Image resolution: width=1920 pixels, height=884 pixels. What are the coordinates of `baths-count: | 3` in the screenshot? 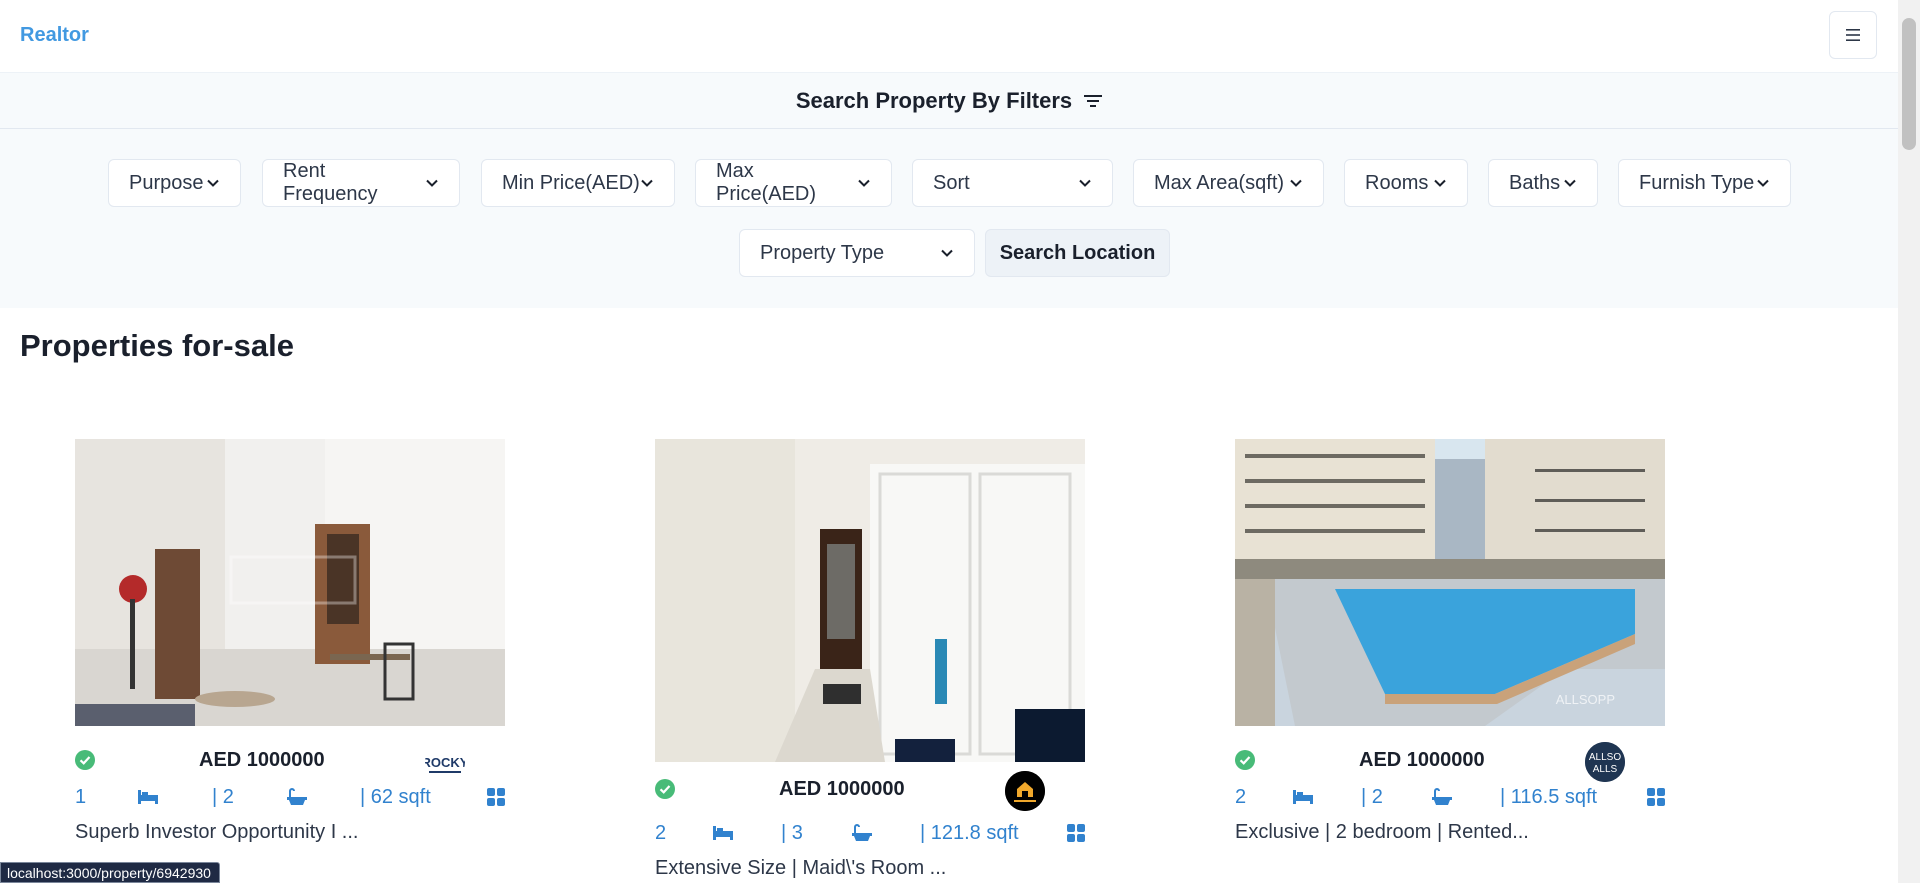 It's located at (792, 833).